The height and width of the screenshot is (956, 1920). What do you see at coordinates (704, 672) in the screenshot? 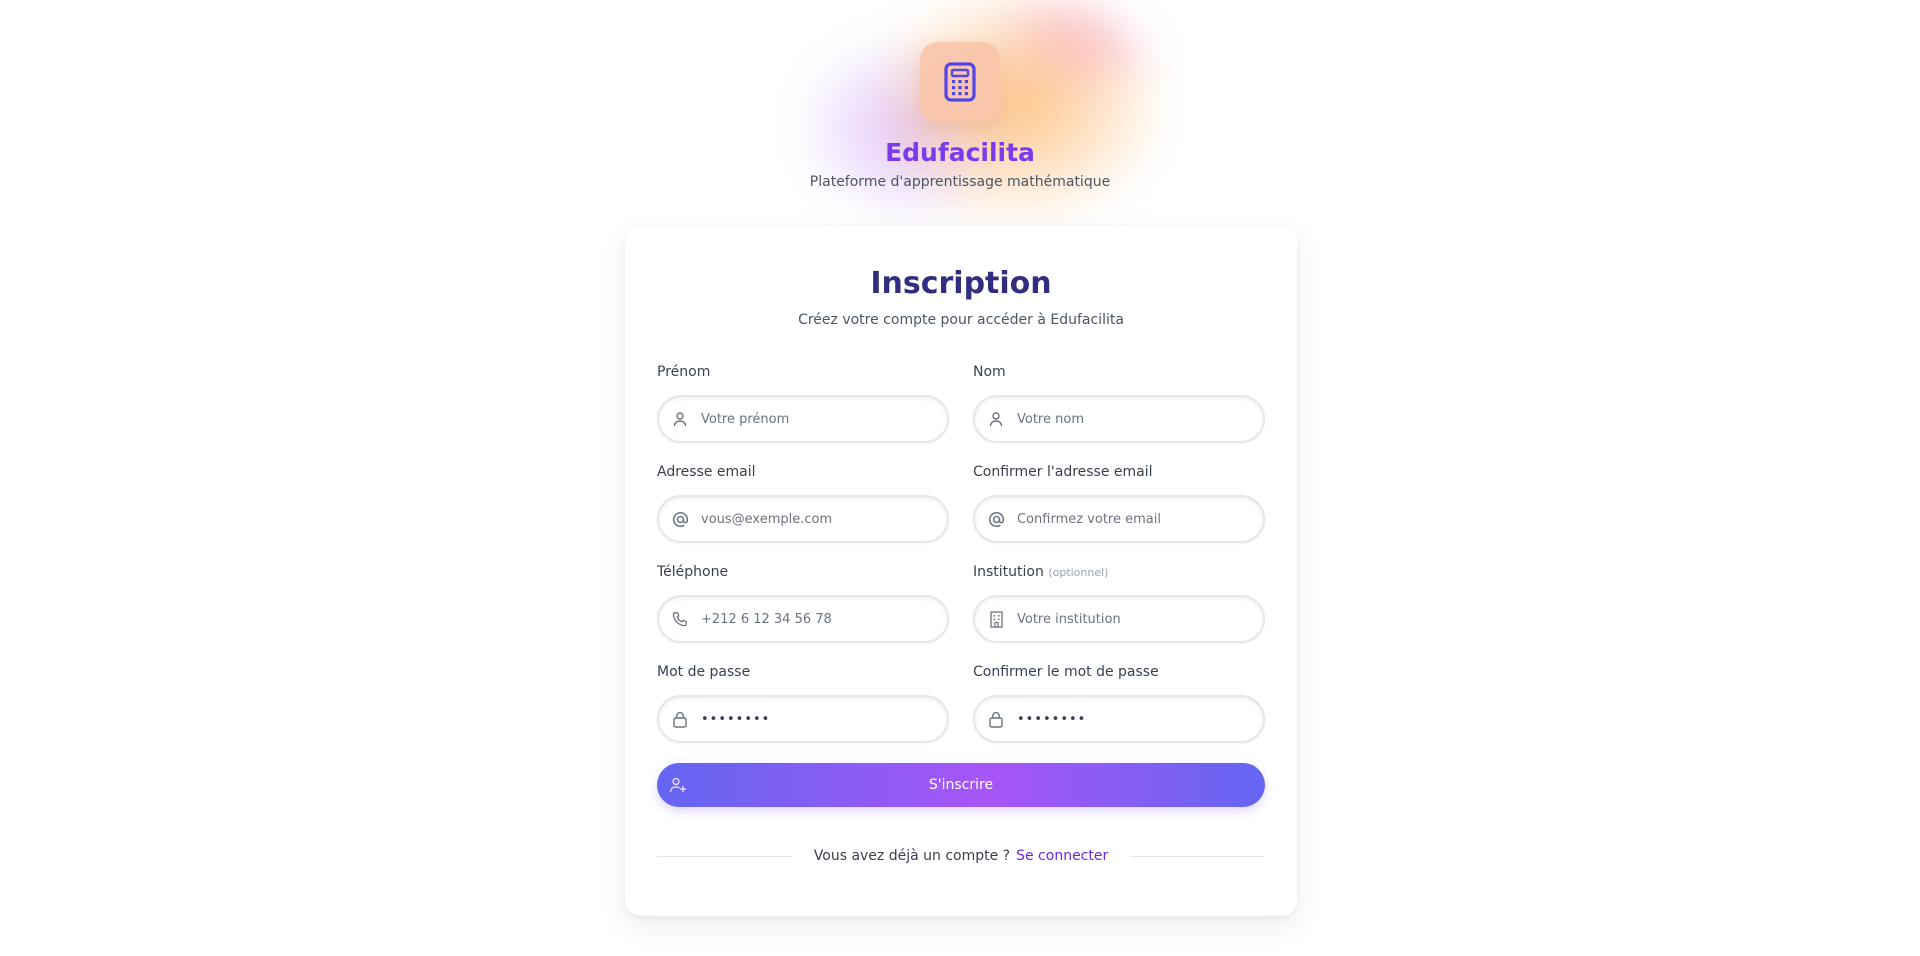
I see `password-label: Mot de passe` at bounding box center [704, 672].